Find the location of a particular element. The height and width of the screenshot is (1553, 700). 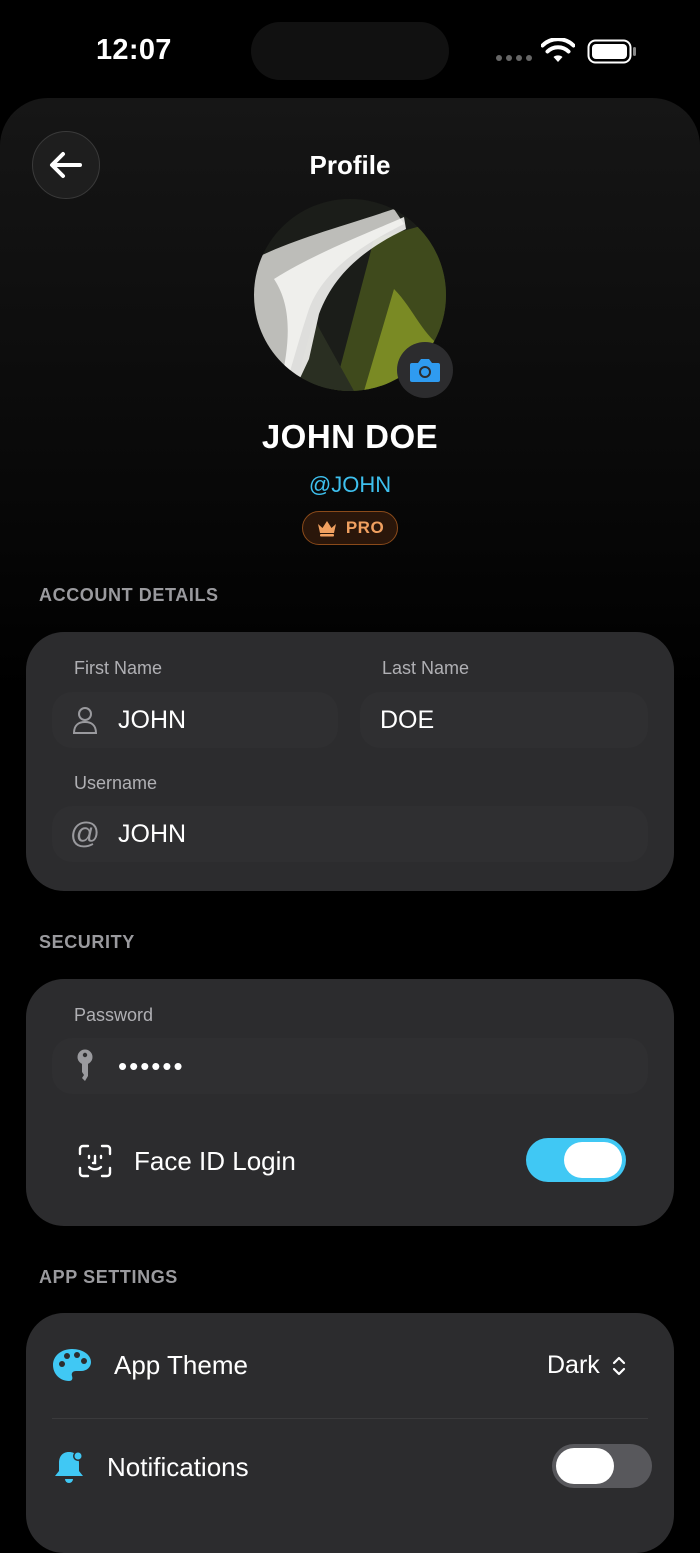

key-icon is located at coordinates (85, 1066).